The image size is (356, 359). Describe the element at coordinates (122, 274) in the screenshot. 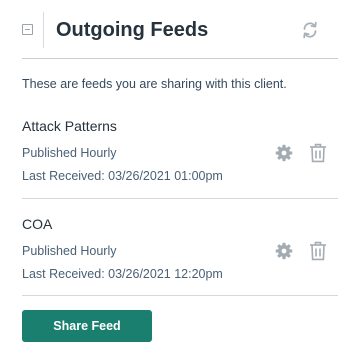

I see `feed-last-received: Last Received: 03/26/2021 12:20pm` at that location.